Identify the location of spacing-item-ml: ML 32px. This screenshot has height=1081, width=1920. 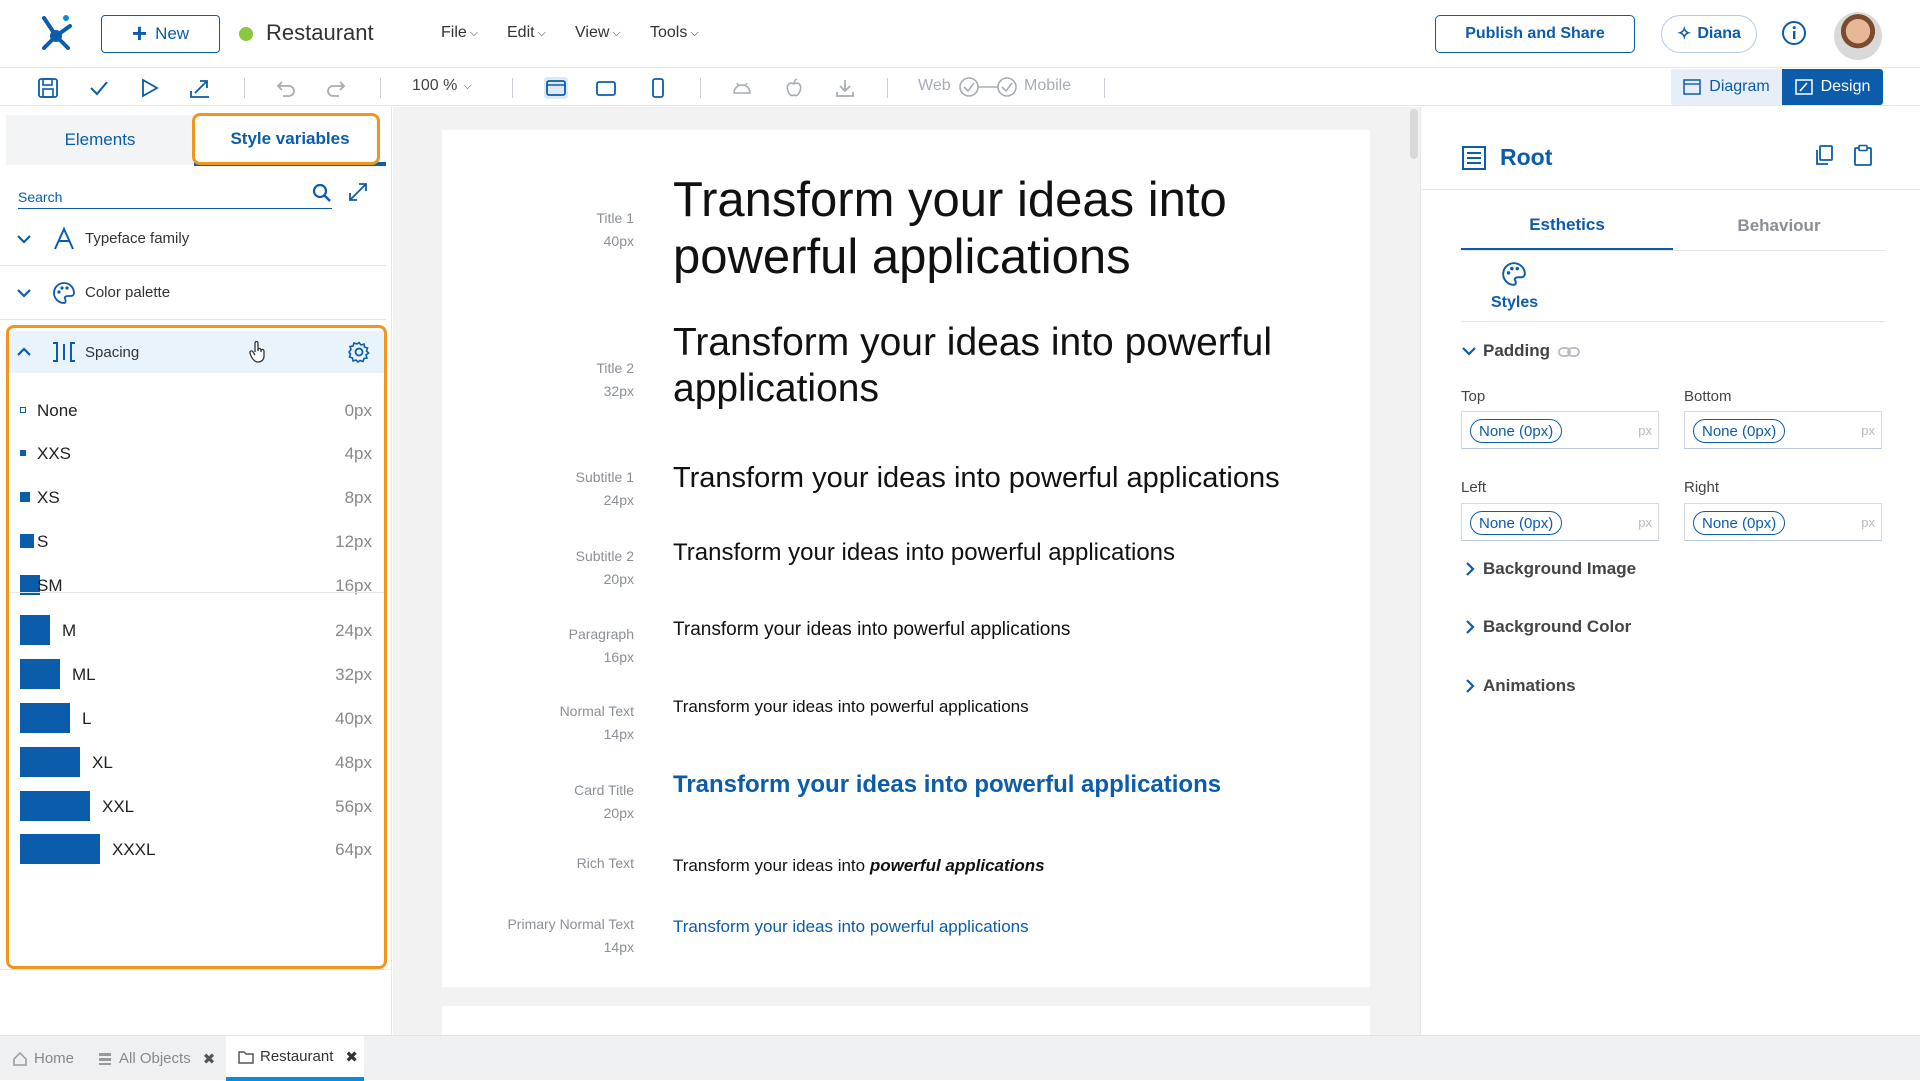
(193, 674).